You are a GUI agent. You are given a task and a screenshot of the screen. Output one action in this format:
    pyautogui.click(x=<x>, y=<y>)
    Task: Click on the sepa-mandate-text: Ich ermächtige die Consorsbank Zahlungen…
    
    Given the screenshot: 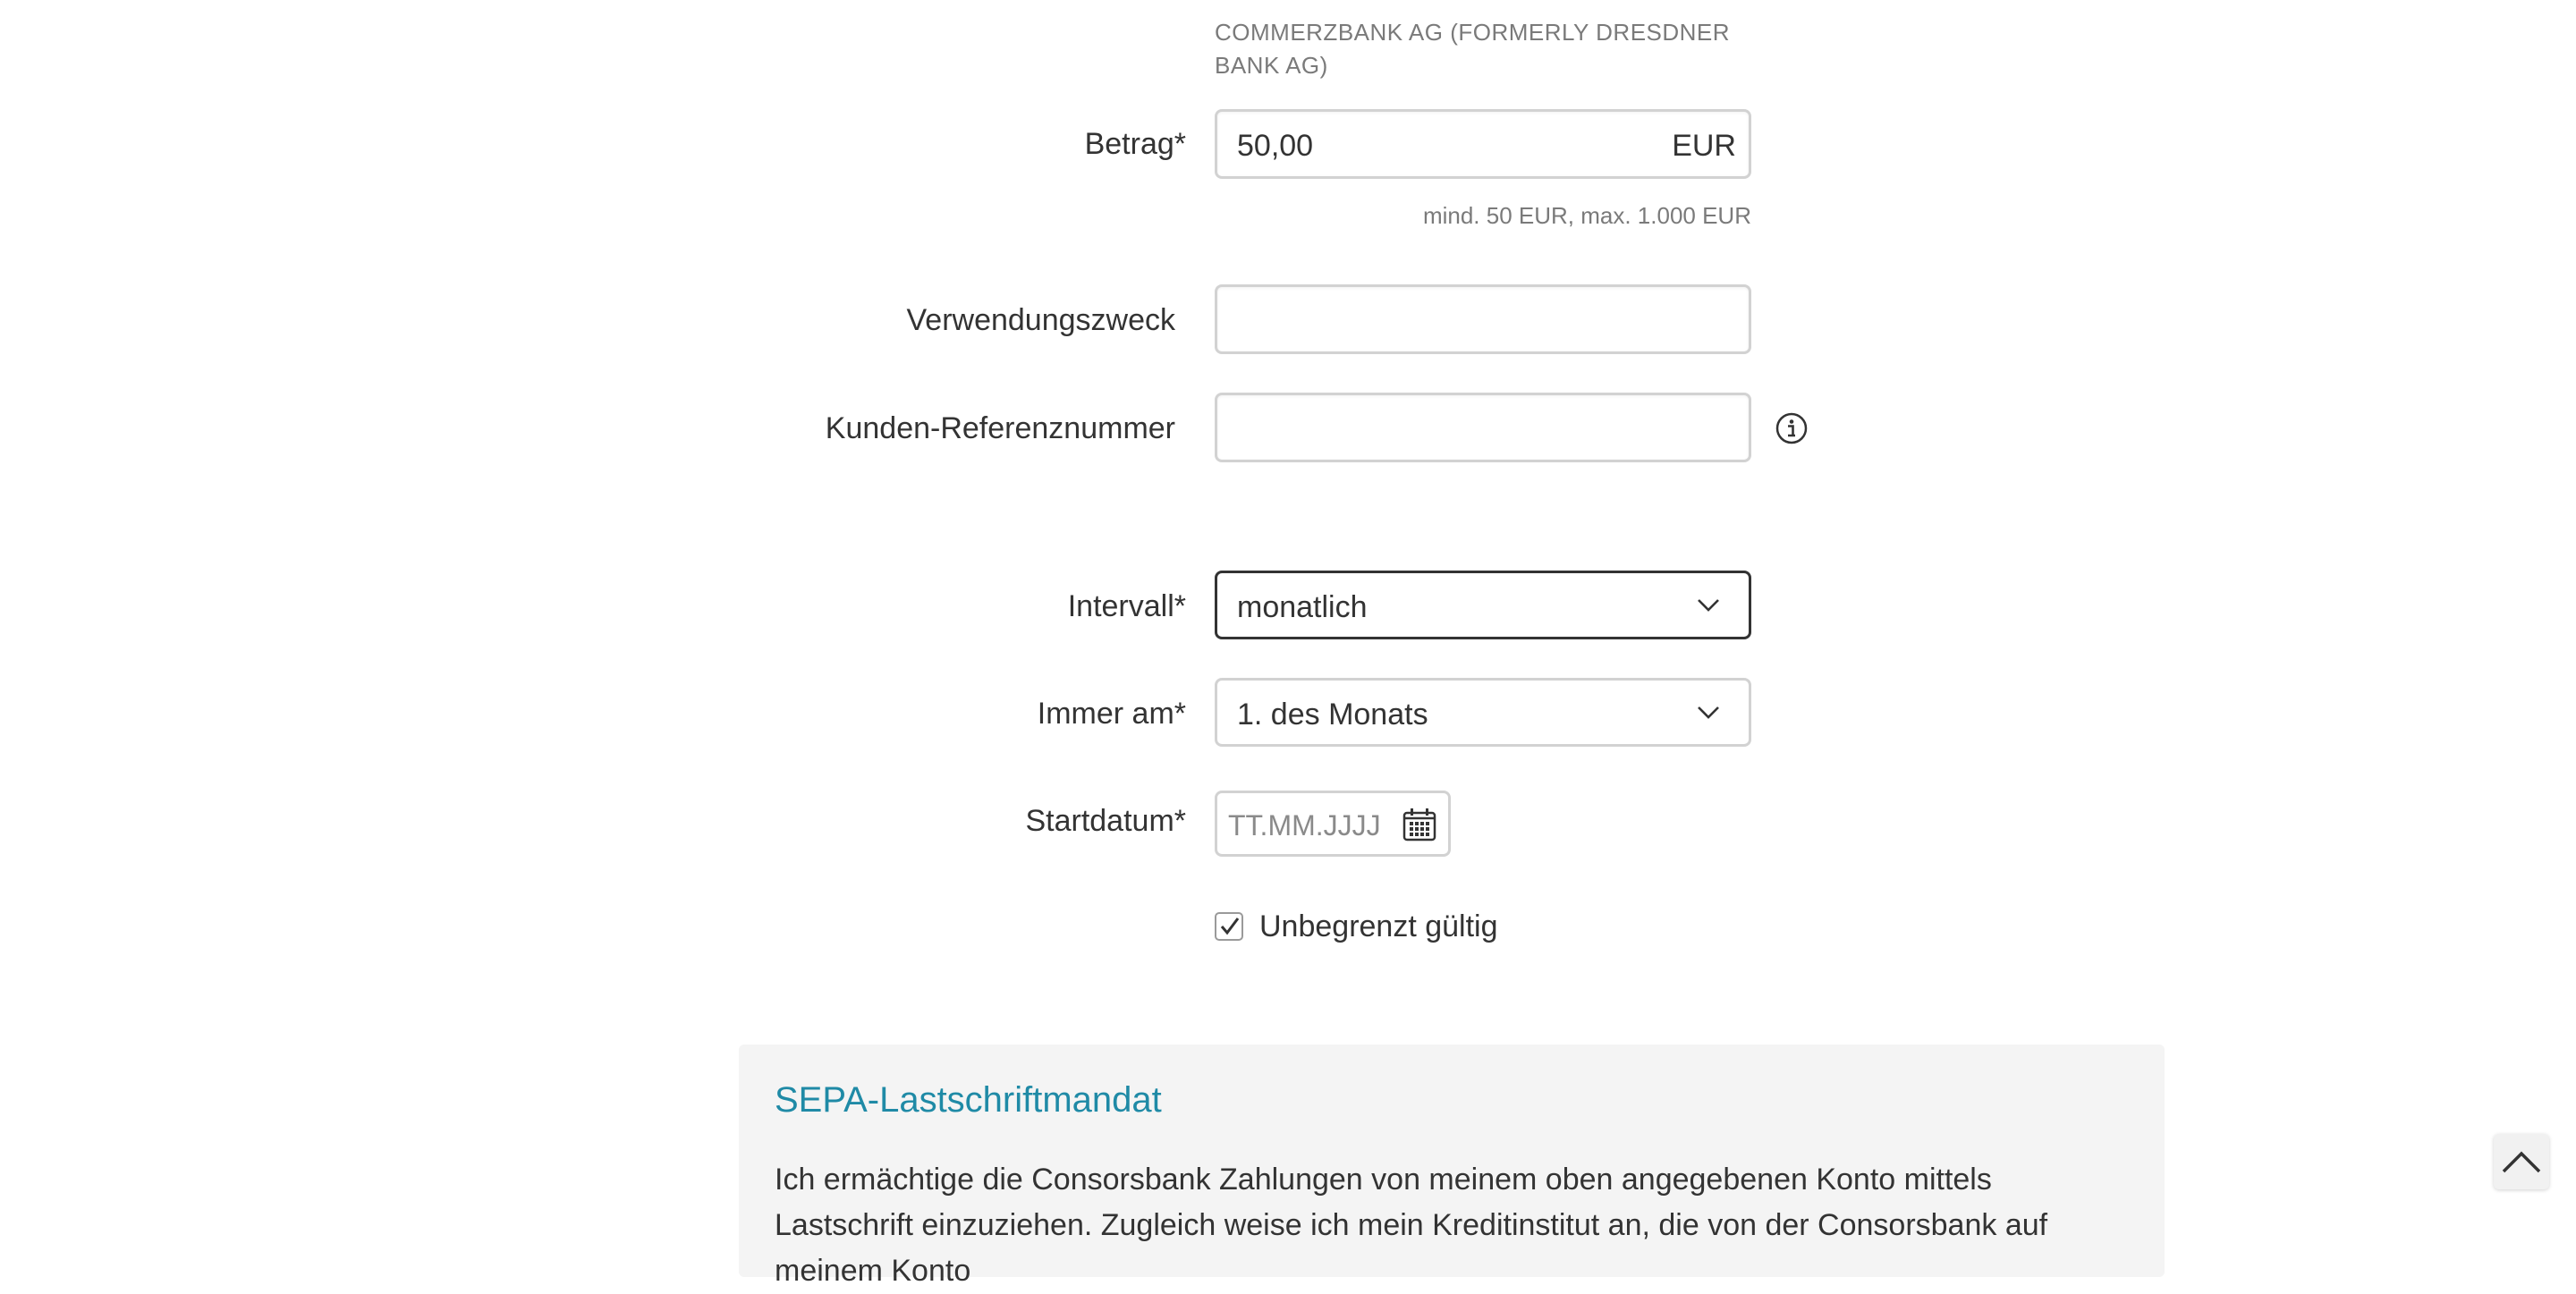 What is the action you would take?
    pyautogui.click(x=1411, y=1225)
    